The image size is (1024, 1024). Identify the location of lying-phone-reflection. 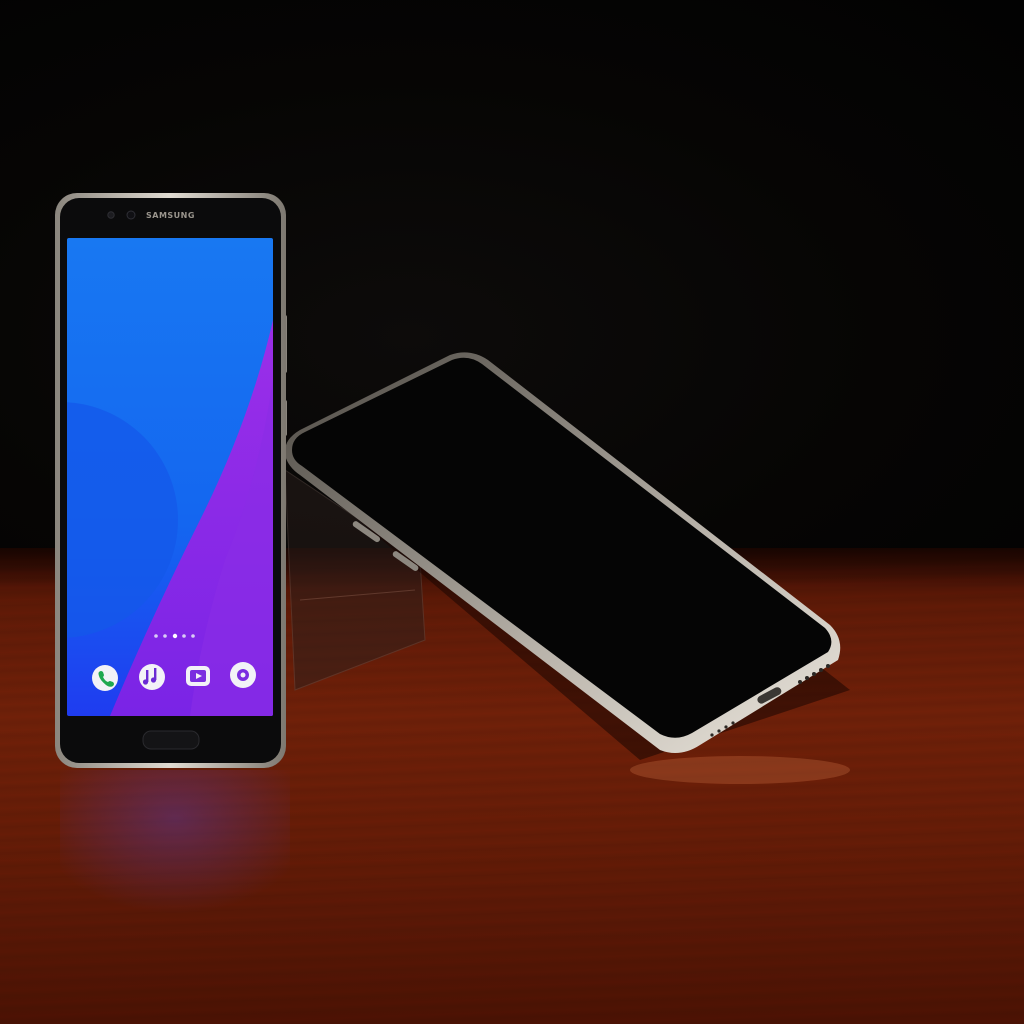
(740, 770).